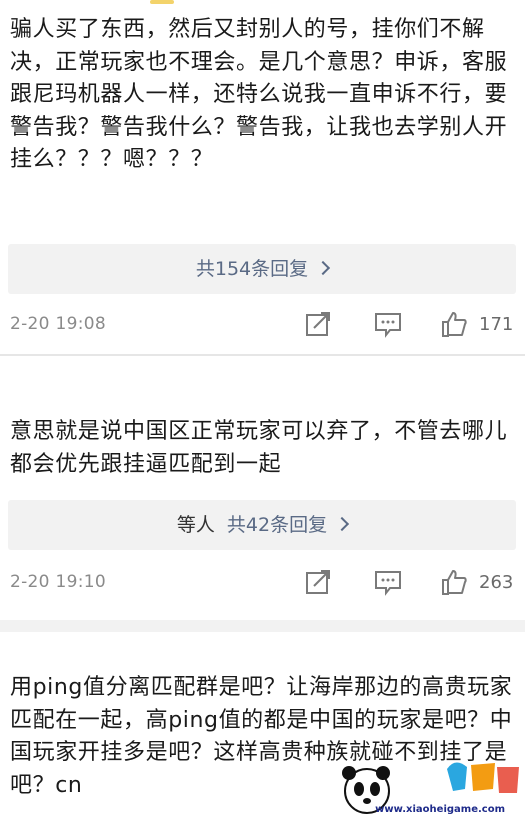  I want to click on reply-count-label: 共154条回复, so click(252, 269).